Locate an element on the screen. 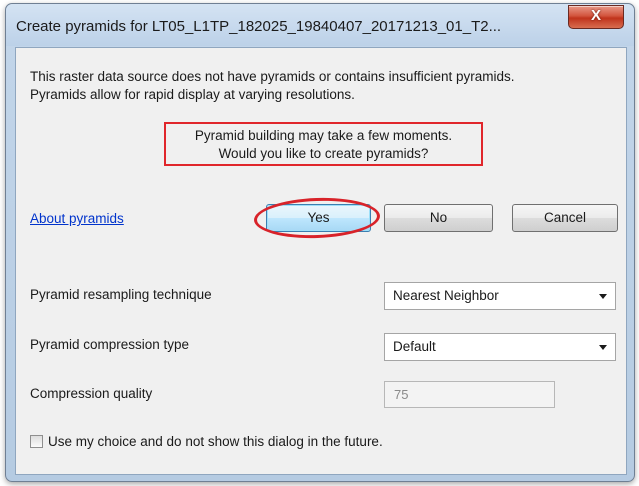  quality-label: Compression quality is located at coordinates (91, 393).